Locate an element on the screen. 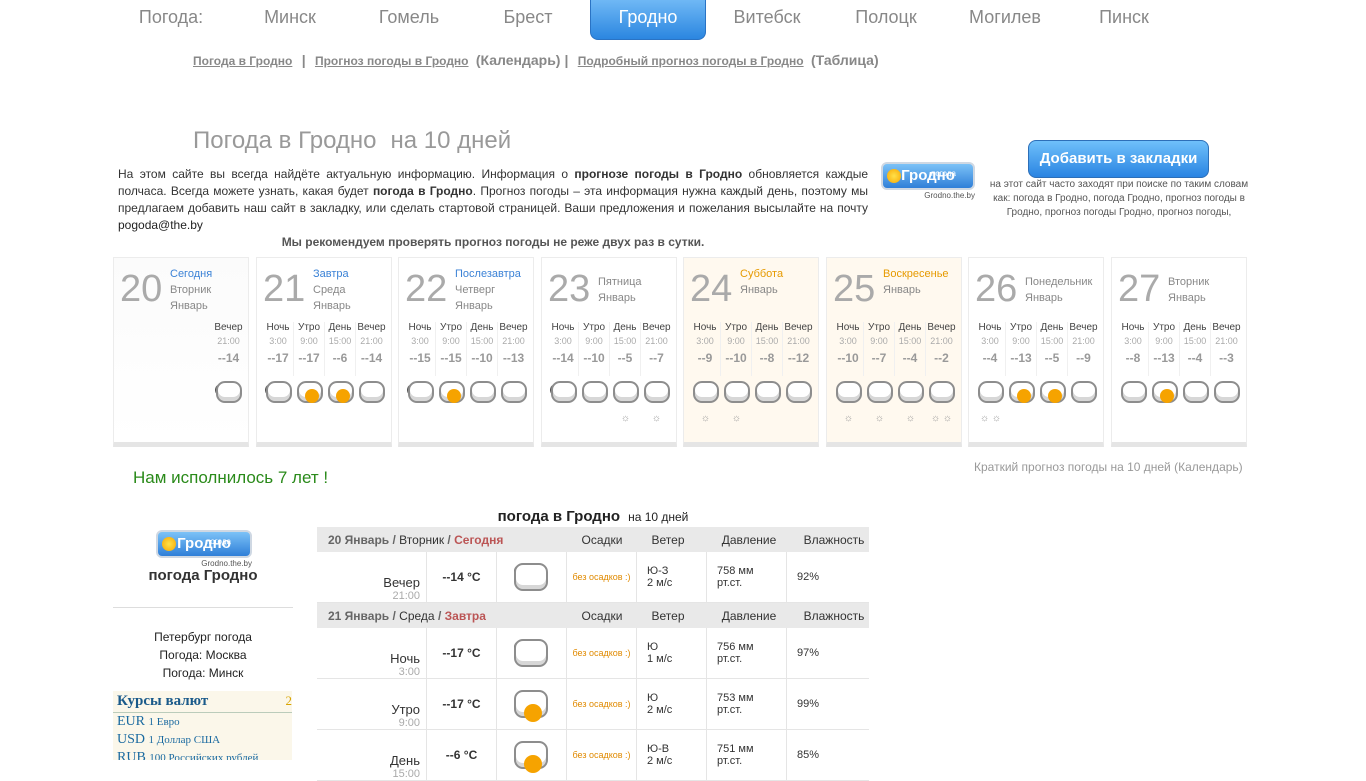 The image size is (1366, 781). snowflake-icon: ☼ is located at coordinates (848, 418).